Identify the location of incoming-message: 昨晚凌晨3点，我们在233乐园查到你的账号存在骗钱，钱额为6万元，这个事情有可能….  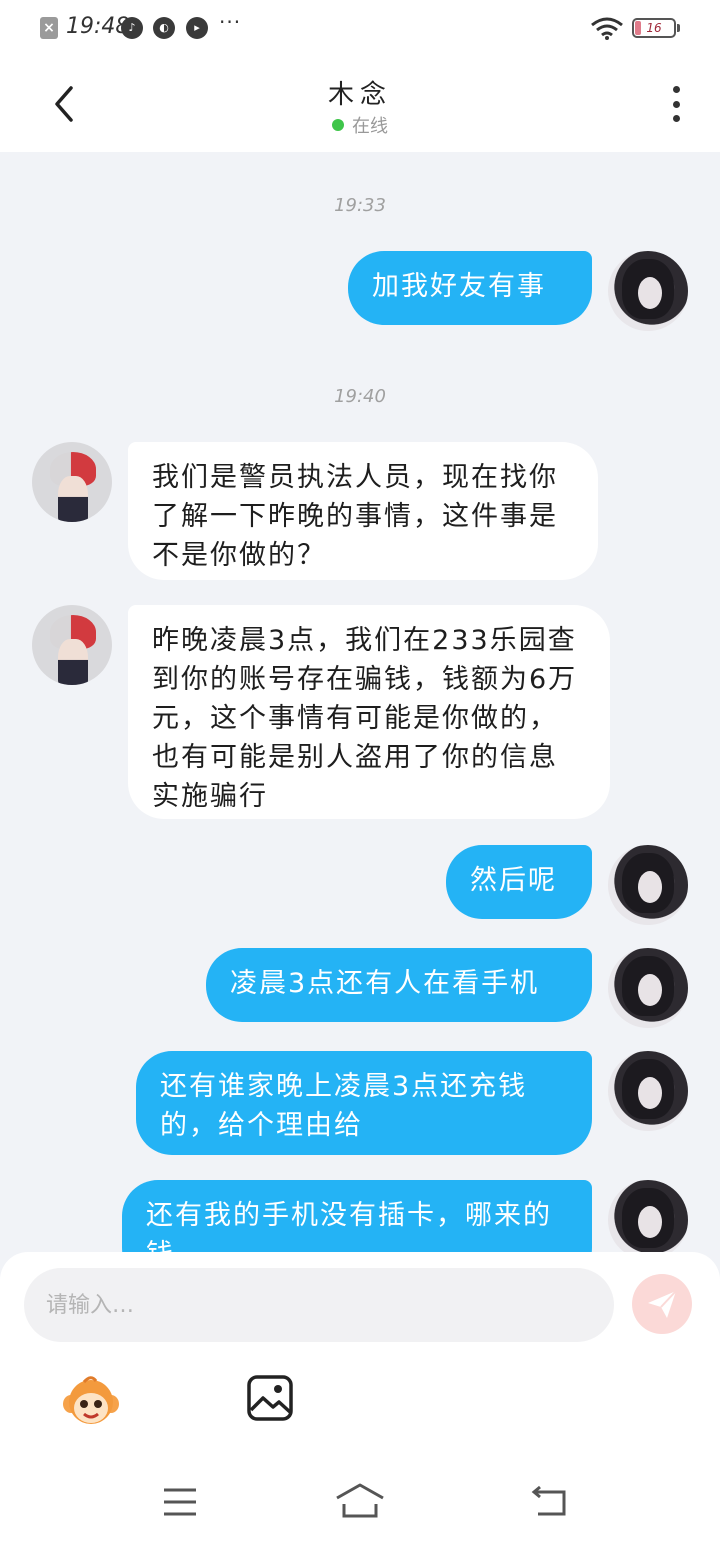
(369, 712).